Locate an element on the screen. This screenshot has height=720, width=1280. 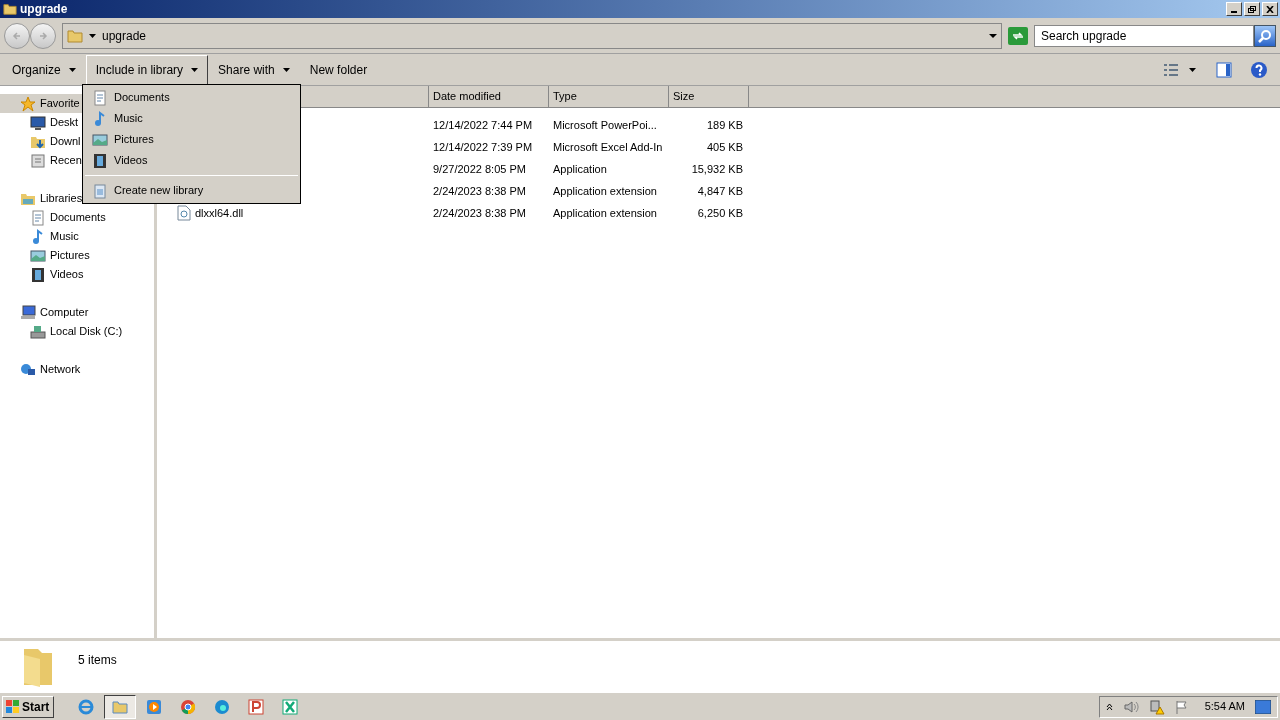
forward-button is located at coordinates (43, 35).